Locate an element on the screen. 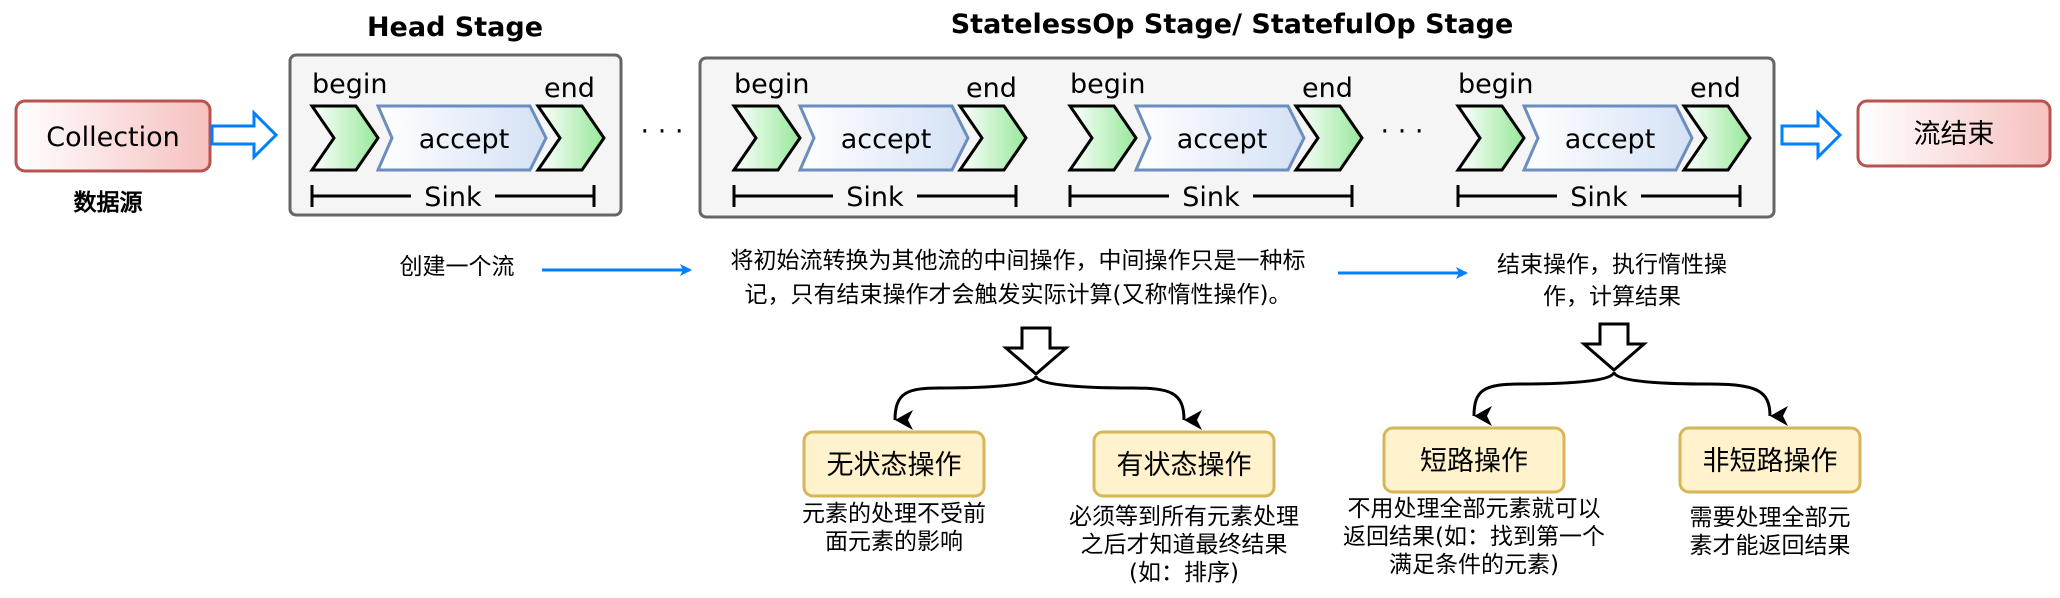  branch-non-short-circuit is located at coordinates (1700, 398).